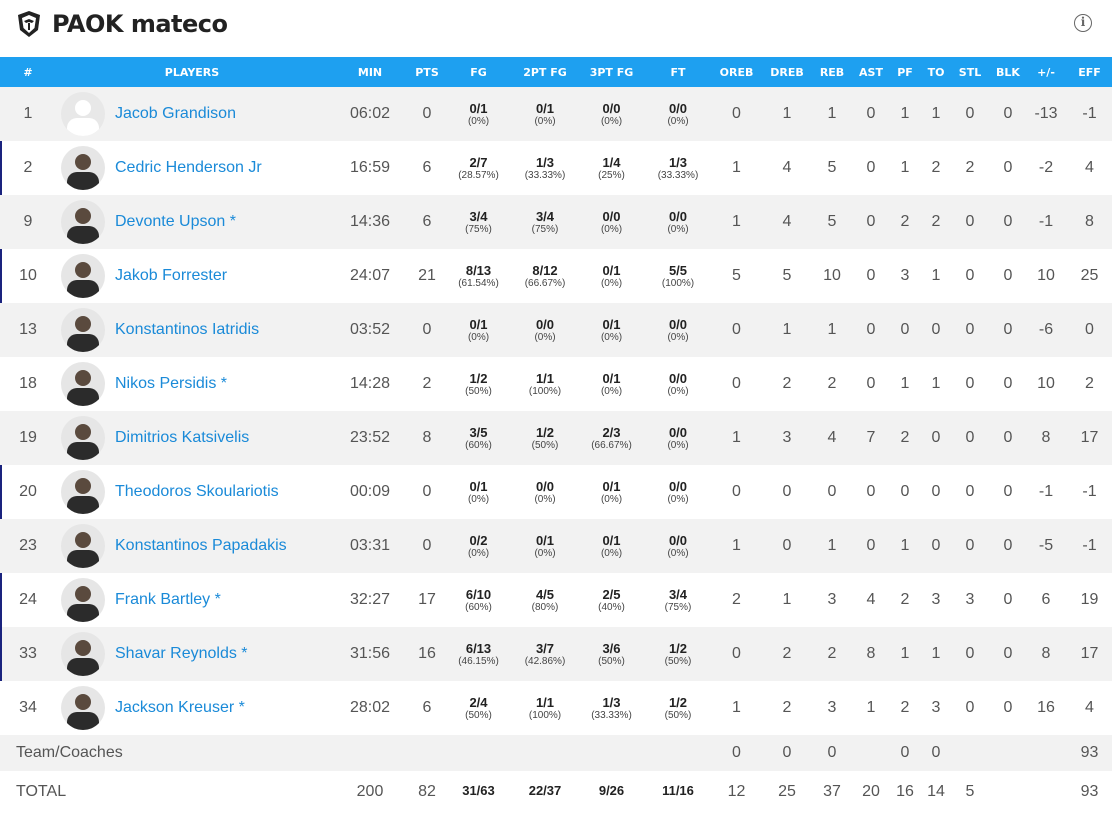 This screenshot has width=1112, height=823. I want to click on player-name-link: Jackson Kreuser *, so click(180, 708).